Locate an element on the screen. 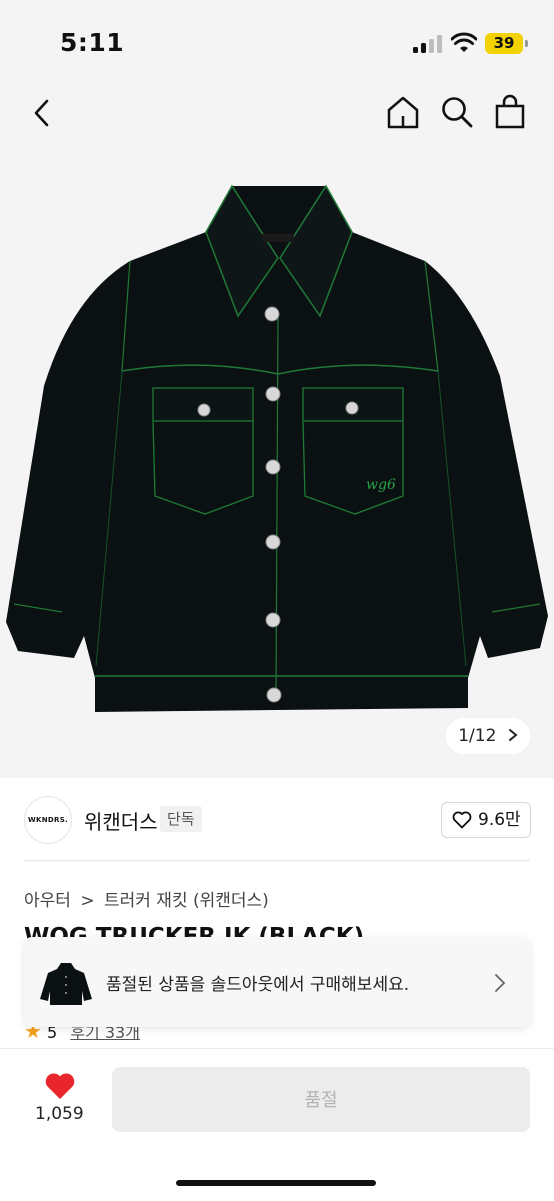 This screenshot has width=554, height=1201. home-indicator is located at coordinates (276, 1183).